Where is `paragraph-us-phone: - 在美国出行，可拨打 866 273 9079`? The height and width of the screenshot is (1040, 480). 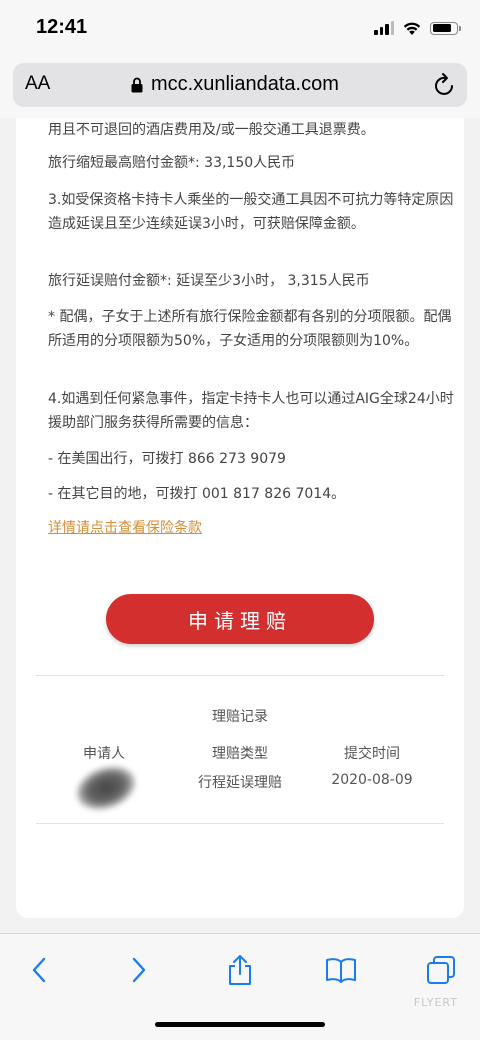 paragraph-us-phone: - 在美国出行，可拨打 866 273 9079 is located at coordinates (167, 459).